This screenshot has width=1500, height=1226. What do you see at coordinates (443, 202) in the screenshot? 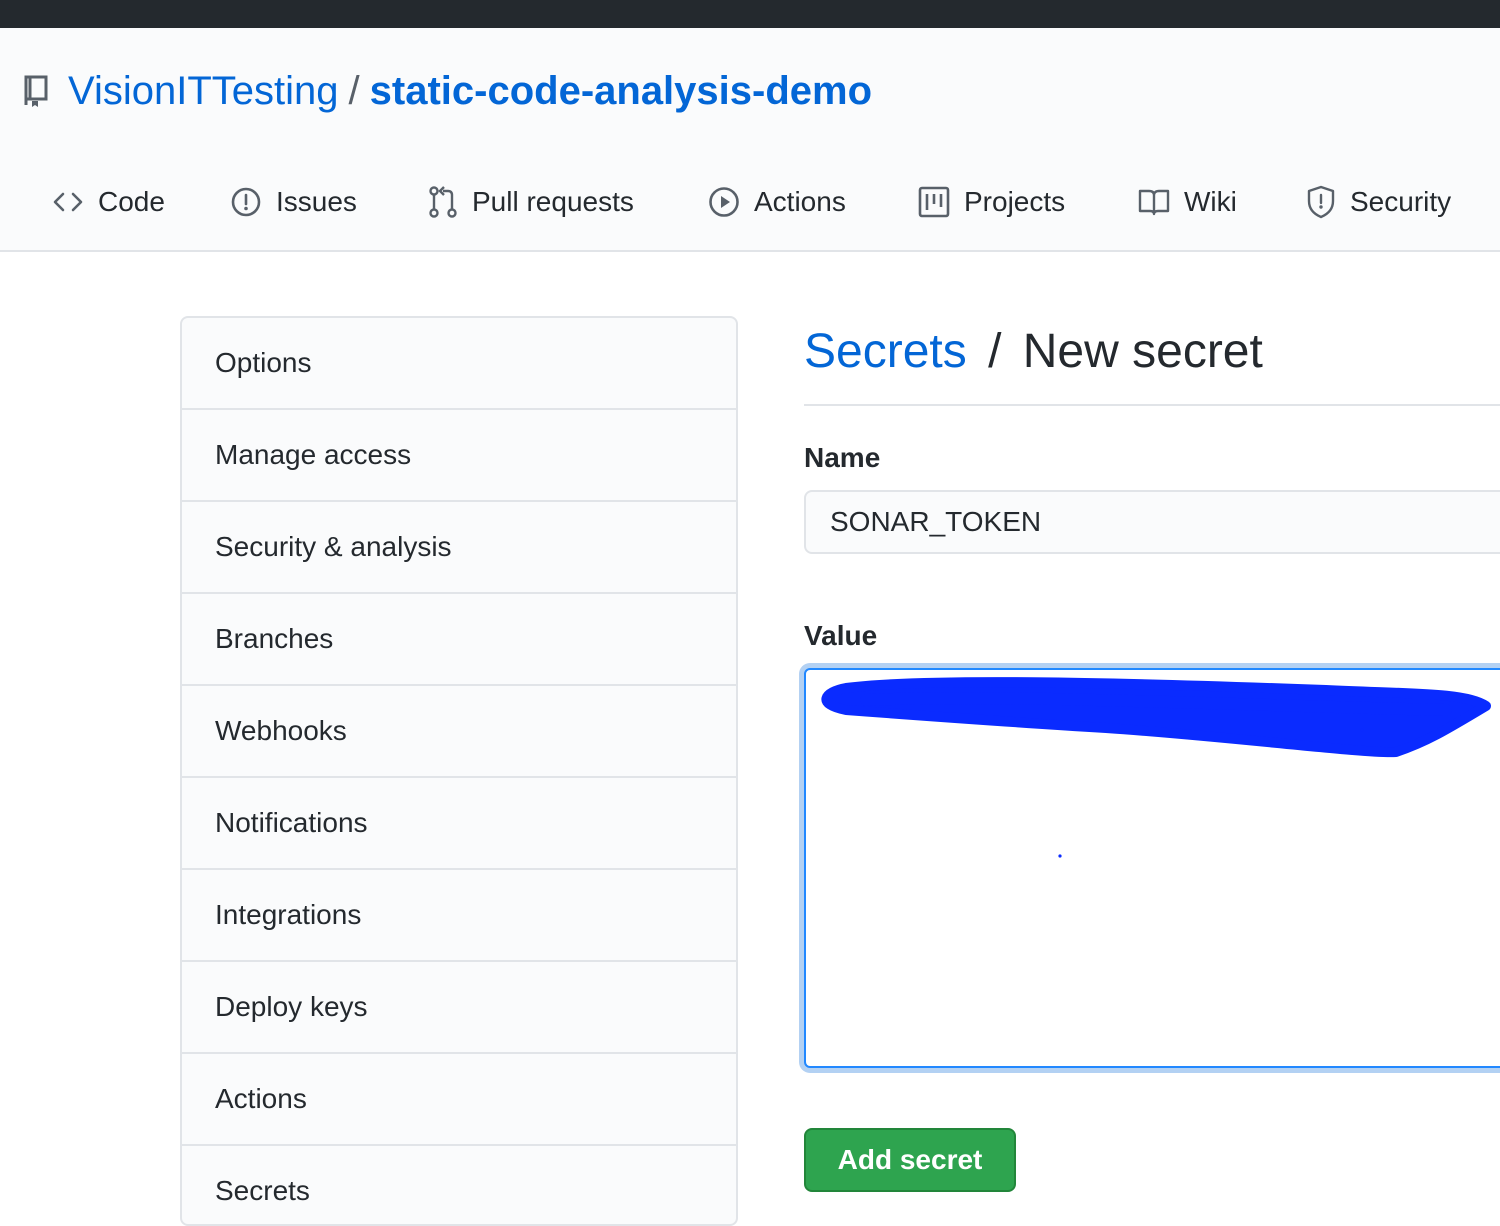
I see `pull-request-icon` at bounding box center [443, 202].